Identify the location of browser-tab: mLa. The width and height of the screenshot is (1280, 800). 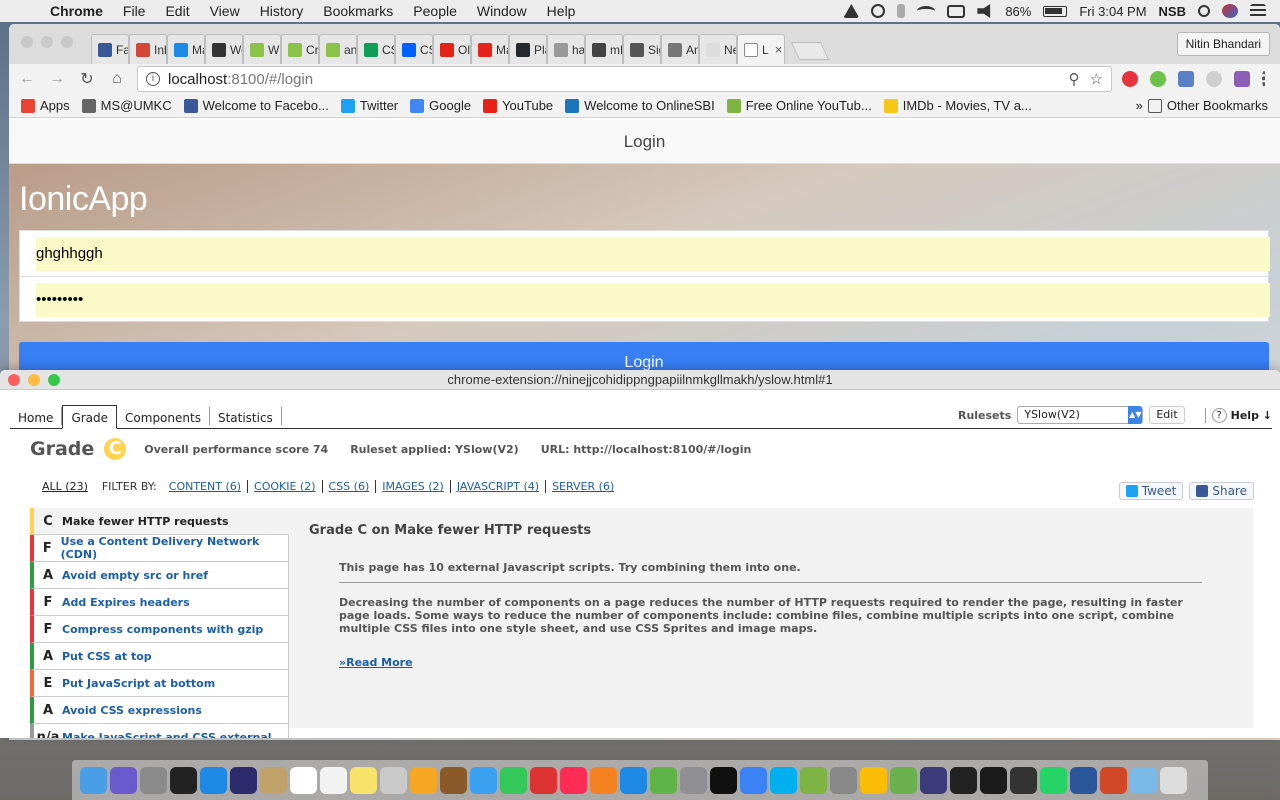
(604, 49).